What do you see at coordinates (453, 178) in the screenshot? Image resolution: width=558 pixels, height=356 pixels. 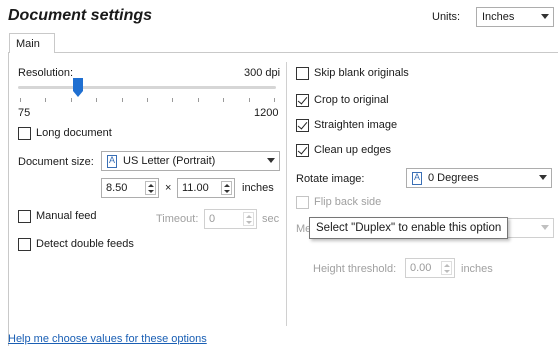 I see `rotate-value: 0 Degrees` at bounding box center [453, 178].